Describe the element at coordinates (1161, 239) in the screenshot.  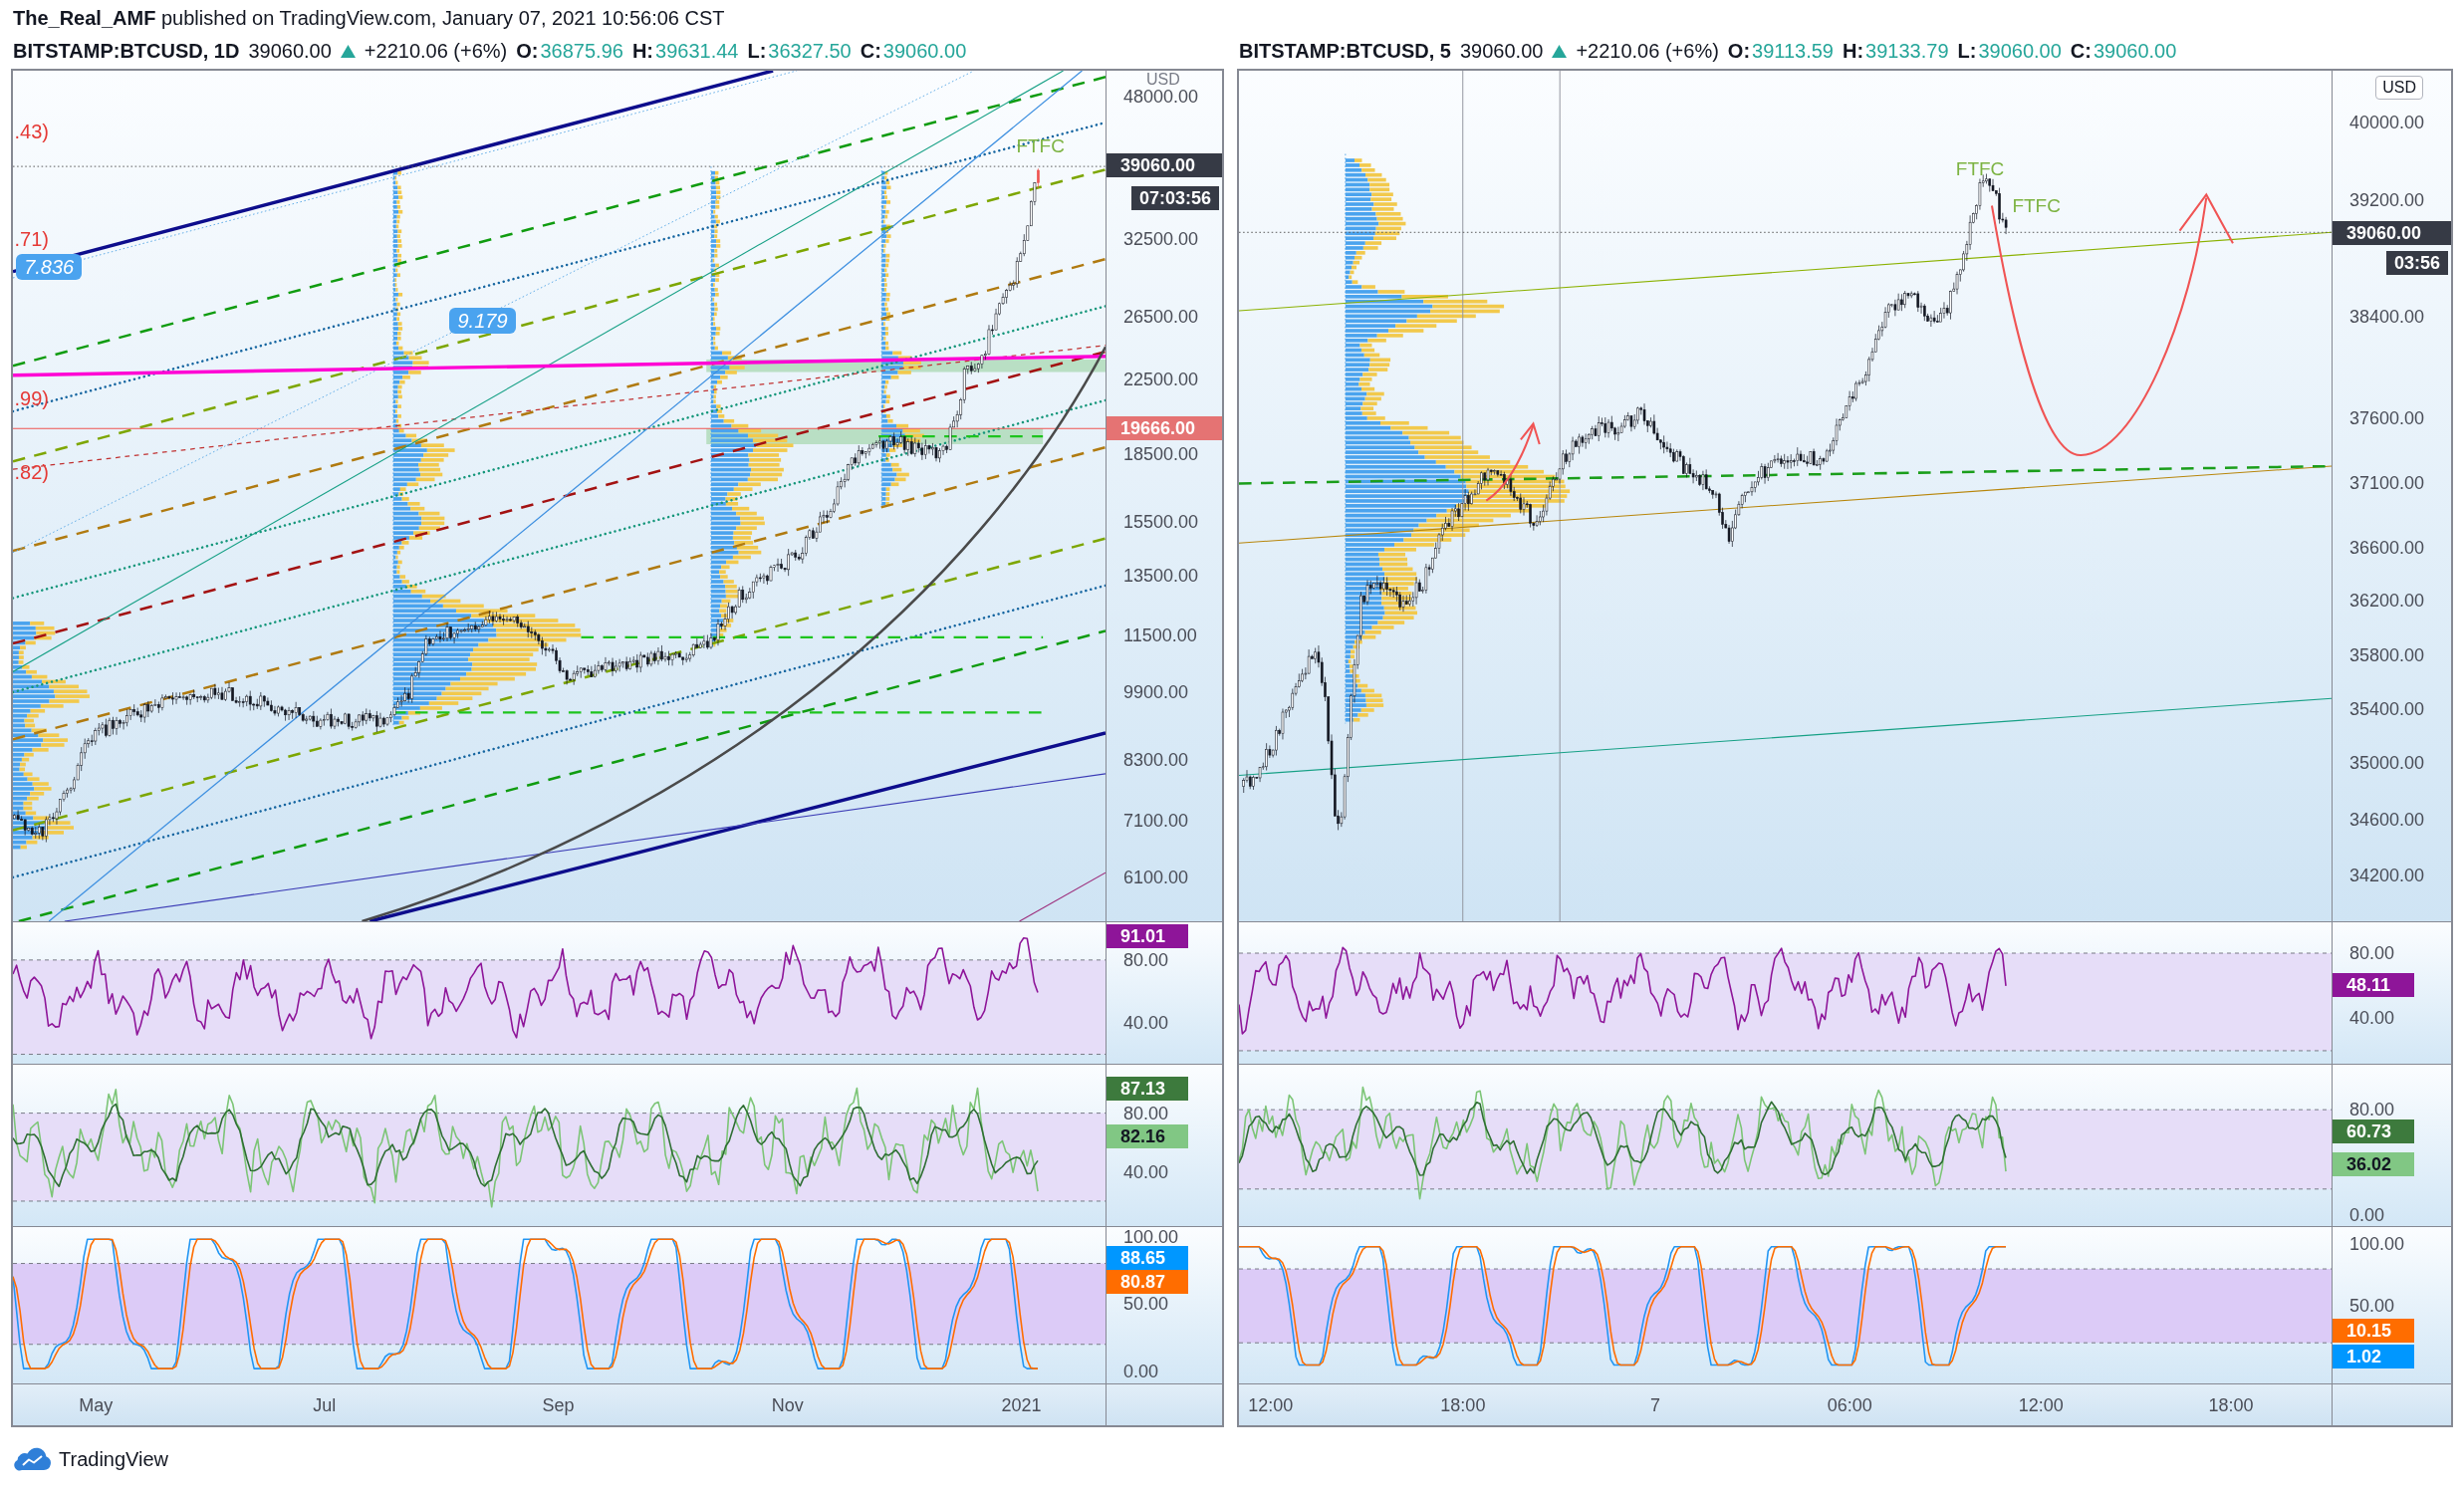
I see `axis-tick-label: 32500.00` at that location.